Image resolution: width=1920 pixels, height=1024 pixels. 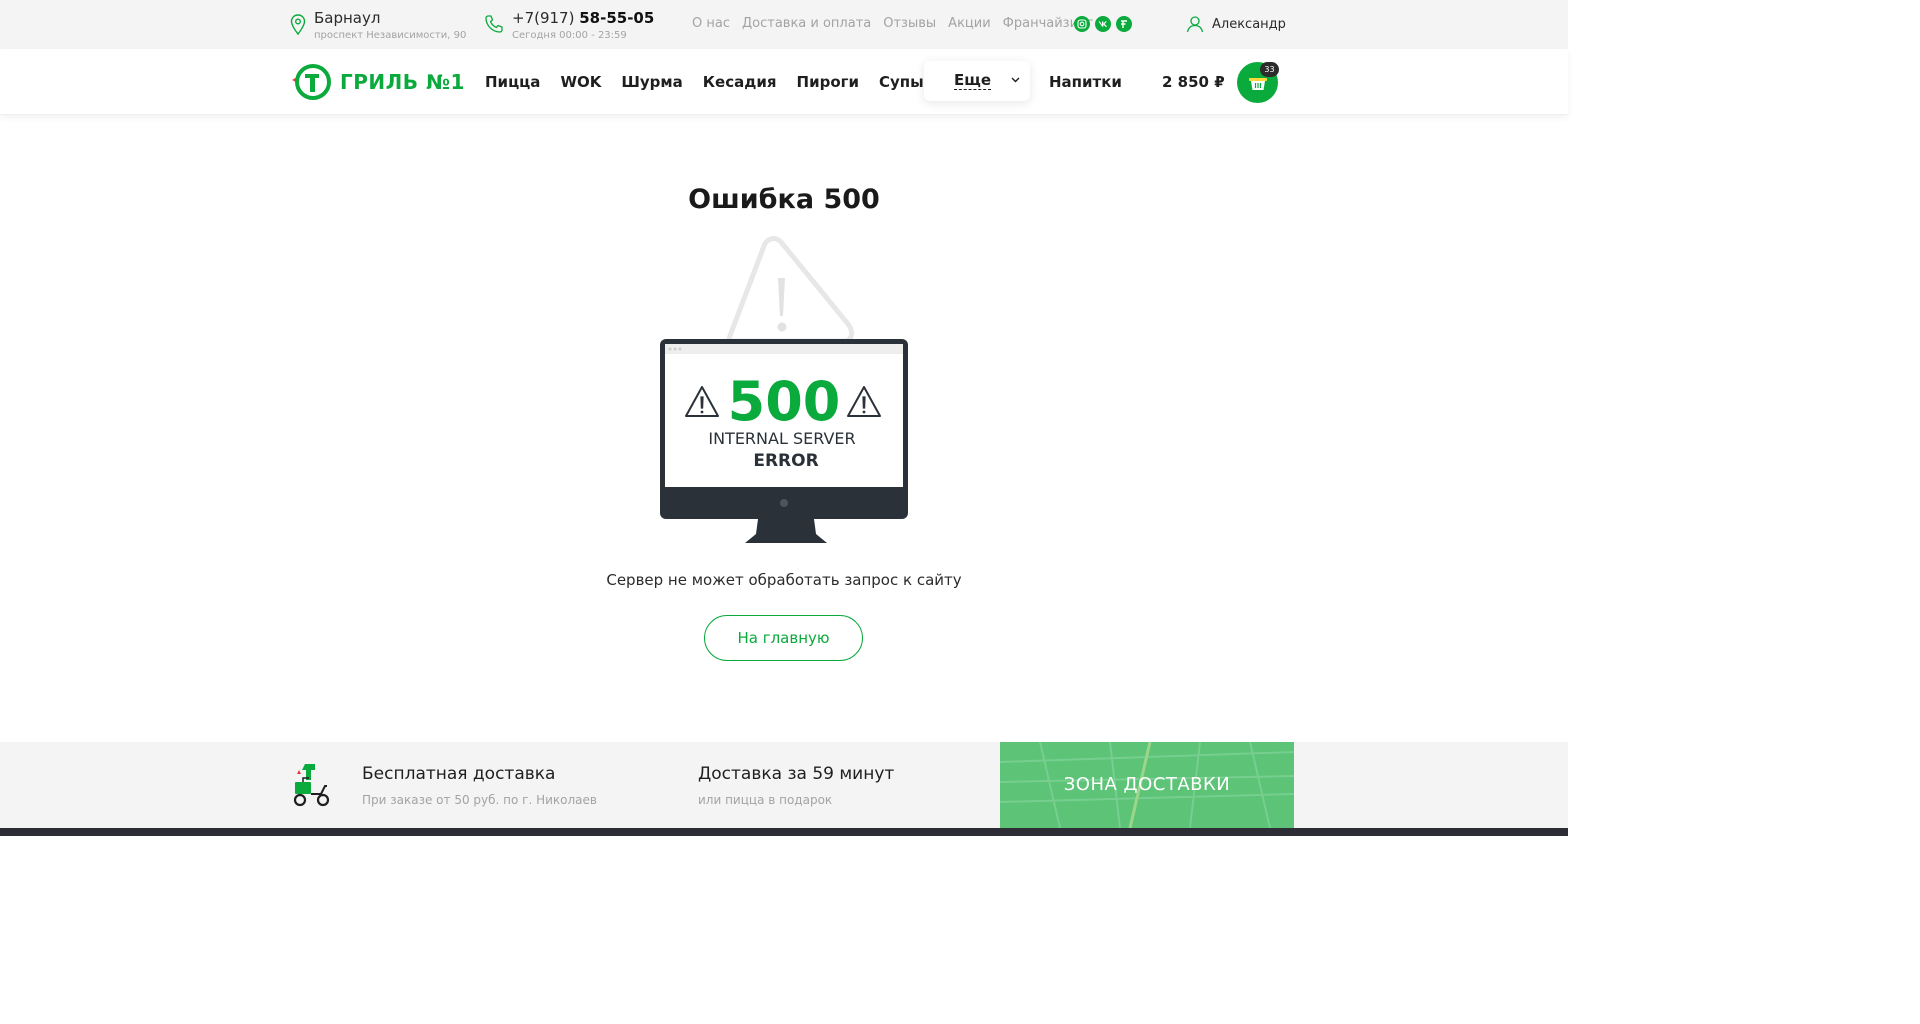 I want to click on fast-delivery-sub: или пицца в подарок, so click(x=765, y=800).